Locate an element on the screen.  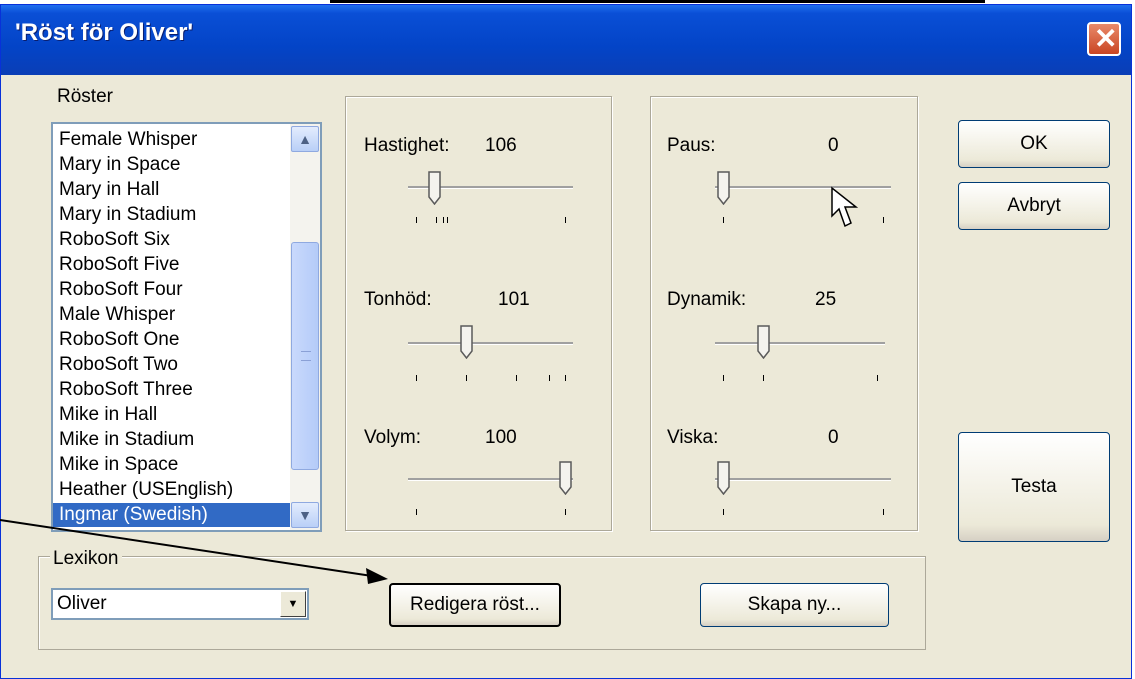
mouse-pointer-icon is located at coordinates (845, 207).